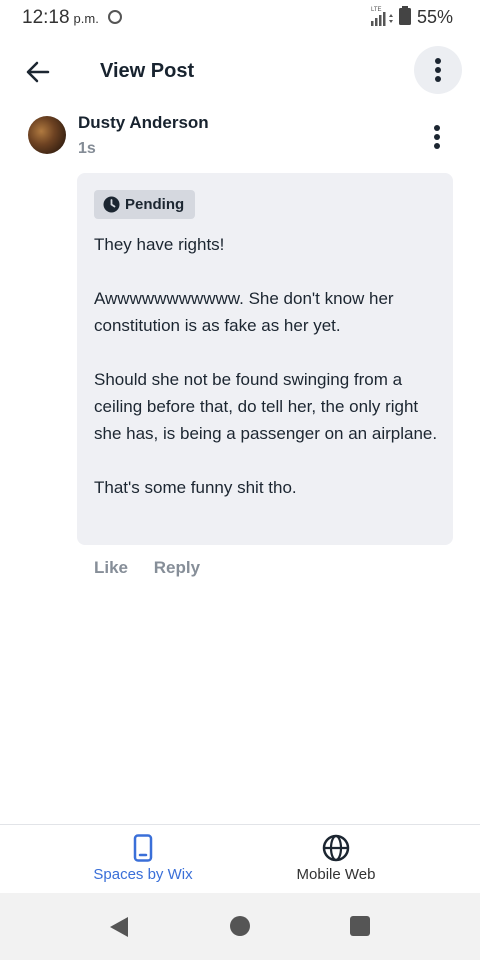 This screenshot has height=960, width=480. Describe the element at coordinates (195, 487) in the screenshot. I see `post-paragraph: That's some funny shit tho.` at that location.